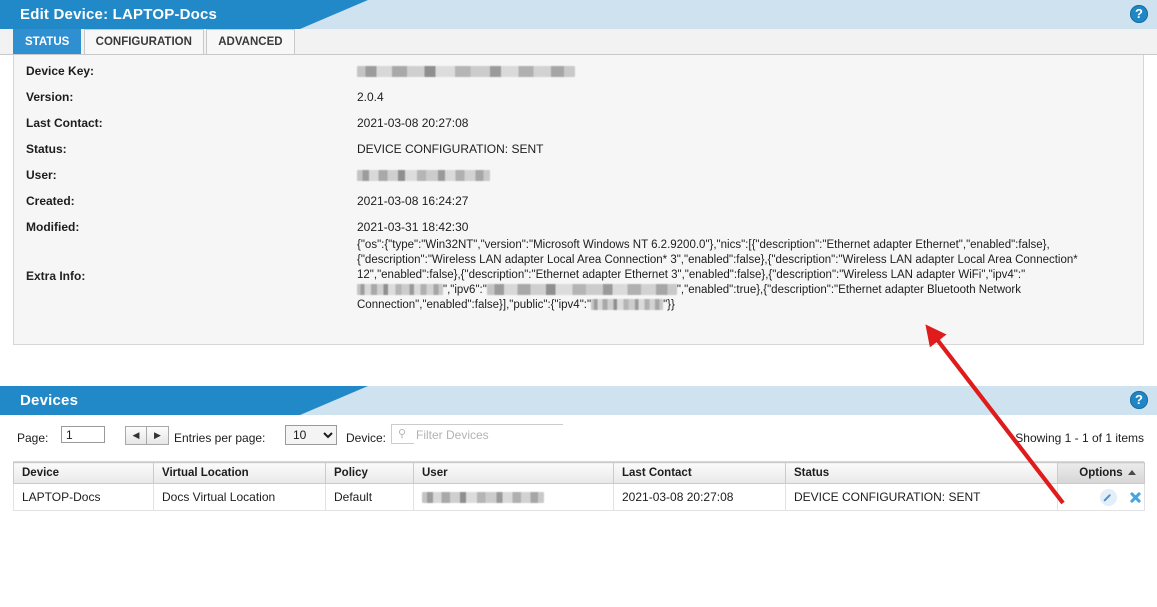 The image size is (1157, 607). Describe the element at coordinates (578, 14) in the screenshot. I see `edit-device-banner: Edit Device: LAPTOP-Docs ?` at that location.